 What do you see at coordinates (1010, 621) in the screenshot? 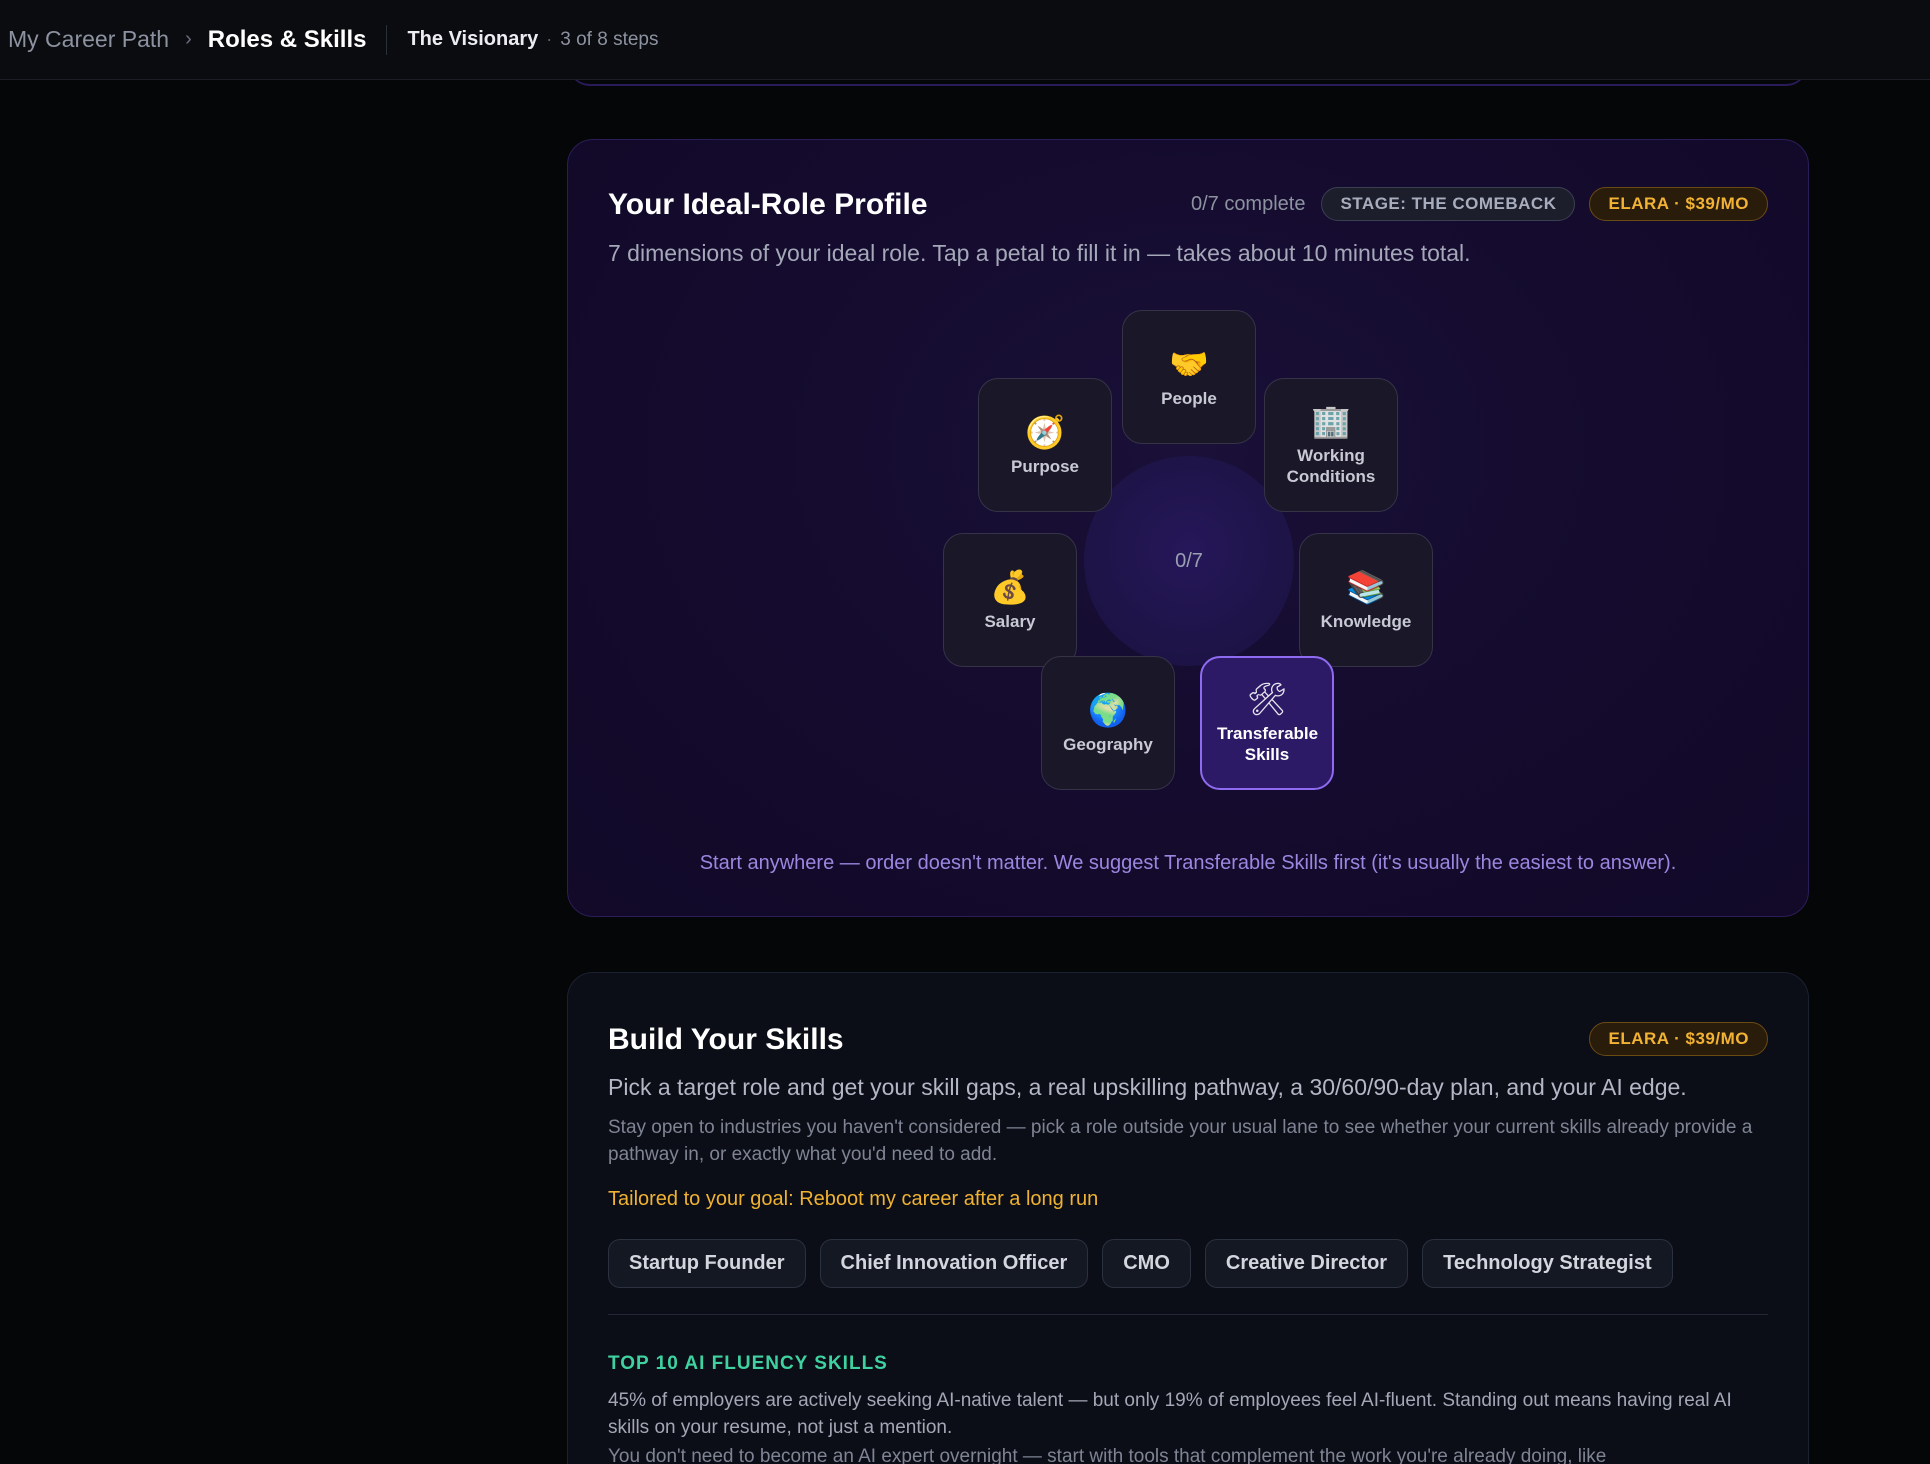
I see `petal-label: Salary` at bounding box center [1010, 621].